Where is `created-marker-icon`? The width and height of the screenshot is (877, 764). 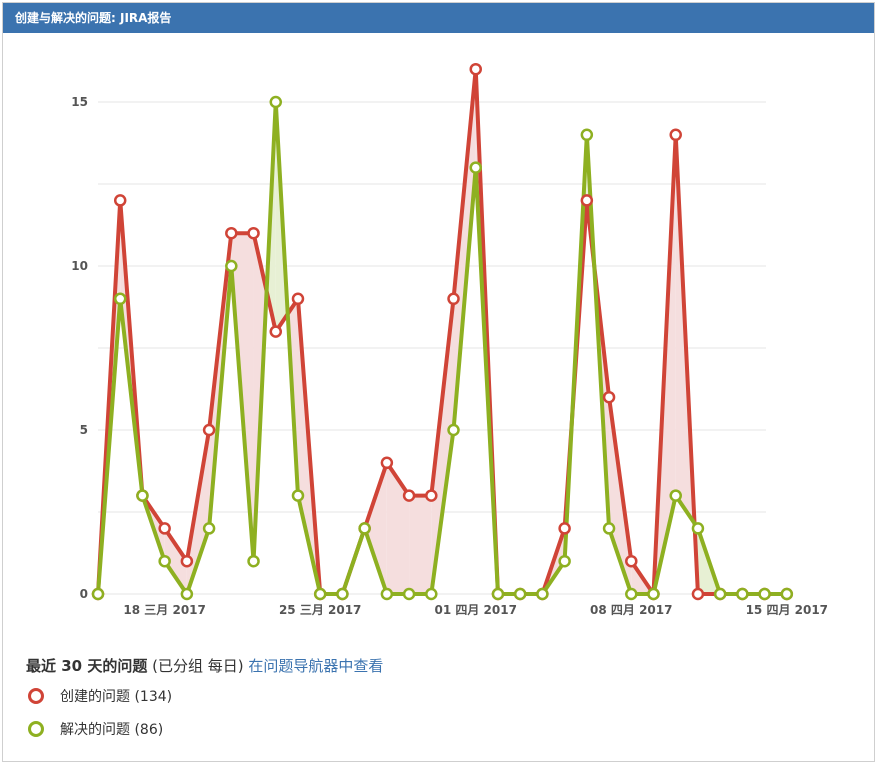 created-marker-icon is located at coordinates (36, 696).